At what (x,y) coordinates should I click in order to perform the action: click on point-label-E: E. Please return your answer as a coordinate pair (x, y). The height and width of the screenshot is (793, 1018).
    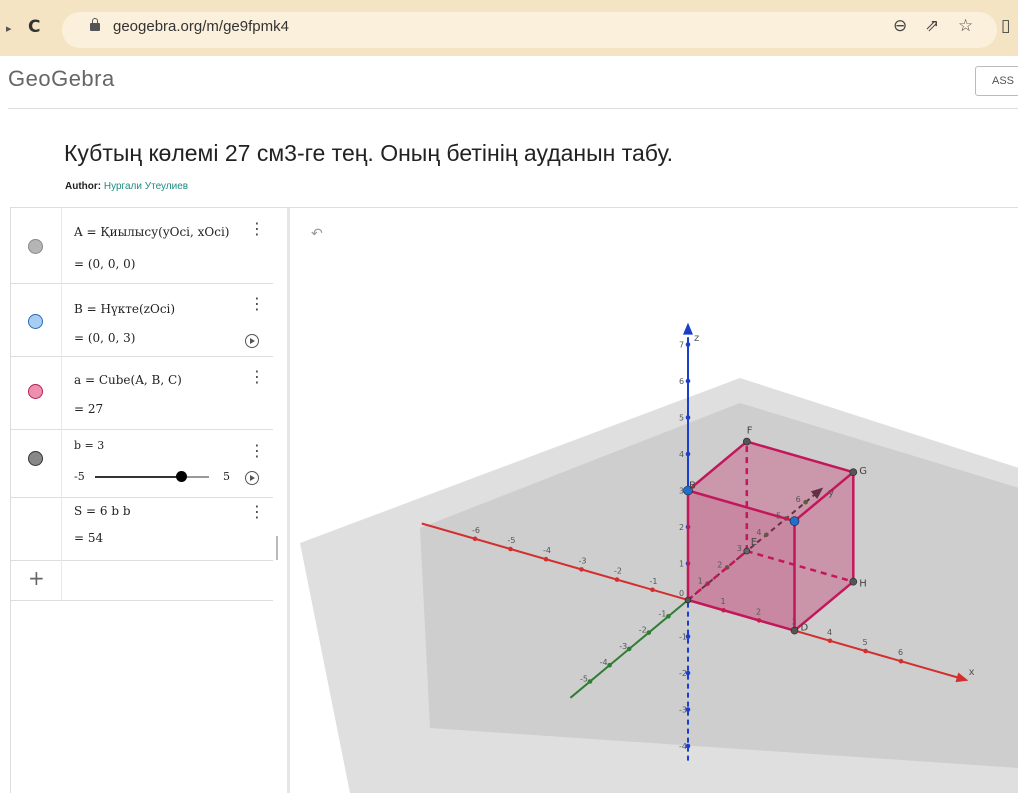
    Looking at the image, I should click on (754, 542).